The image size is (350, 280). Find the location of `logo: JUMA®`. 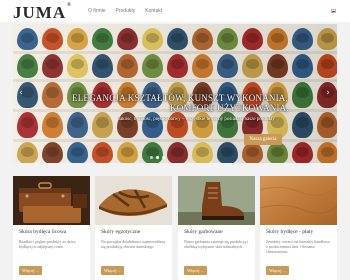

logo: JUMA® is located at coordinates (42, 13).